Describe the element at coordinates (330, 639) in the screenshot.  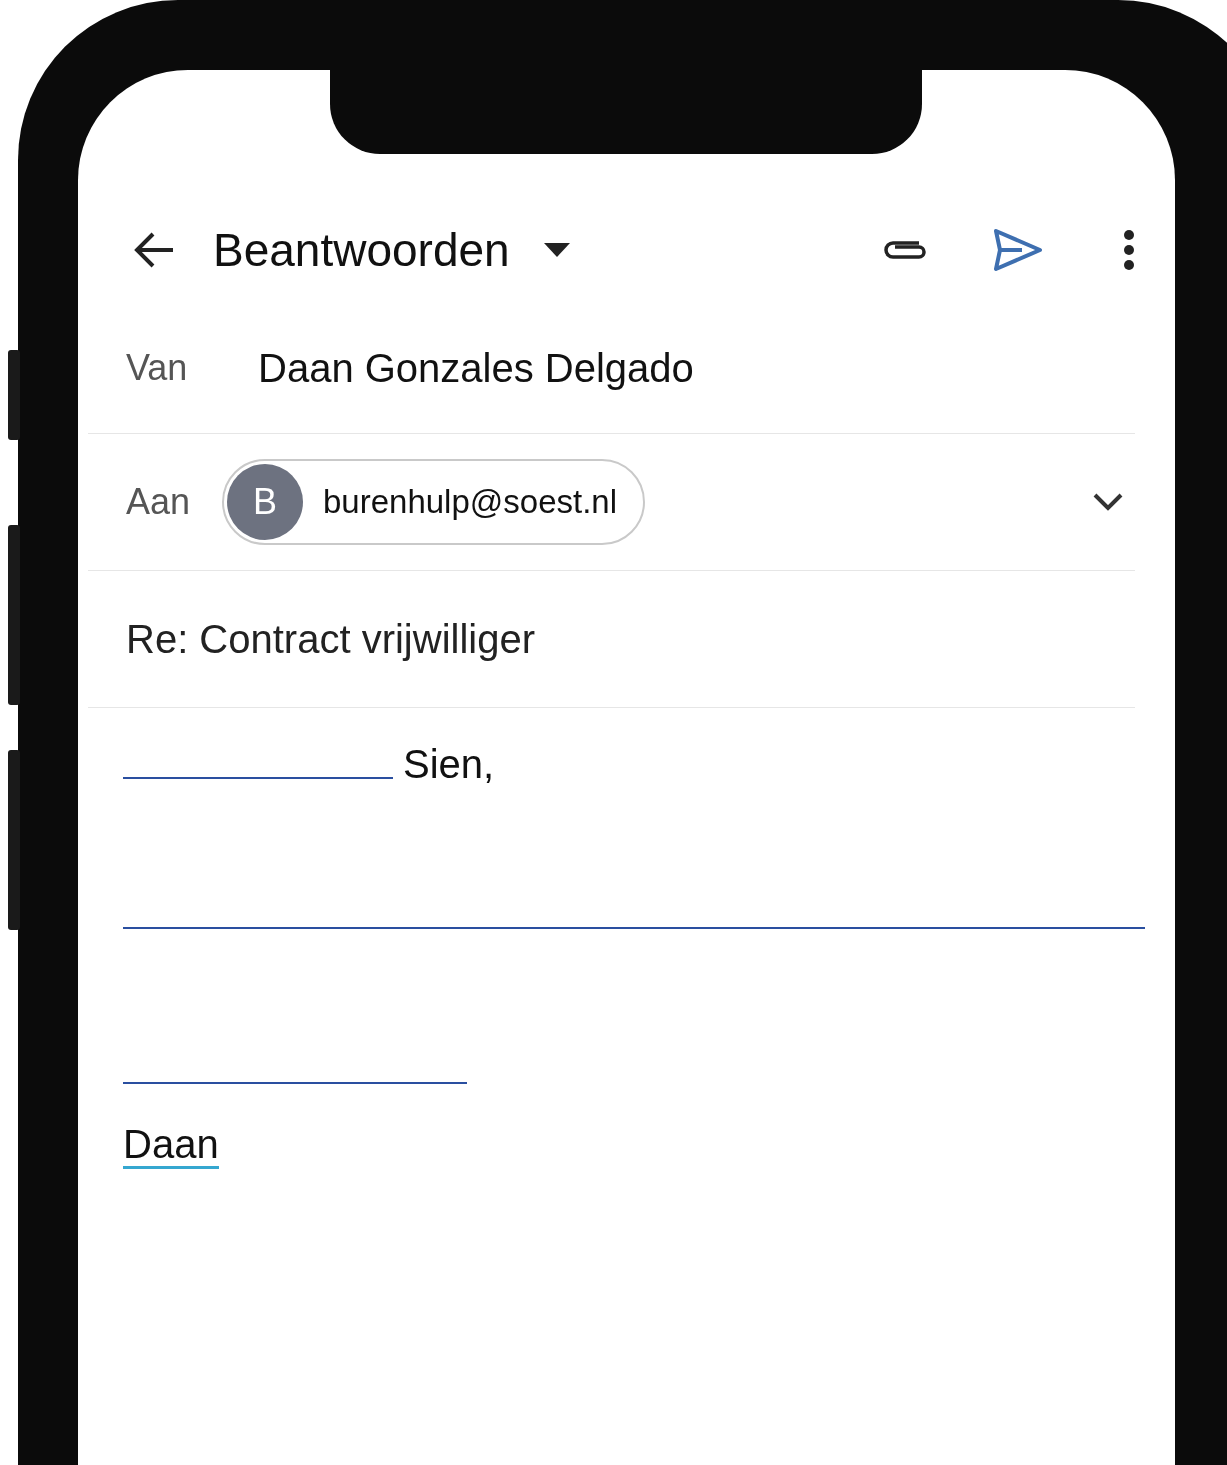
I see `subject-text: Re: Contract vrijwilliger` at that location.